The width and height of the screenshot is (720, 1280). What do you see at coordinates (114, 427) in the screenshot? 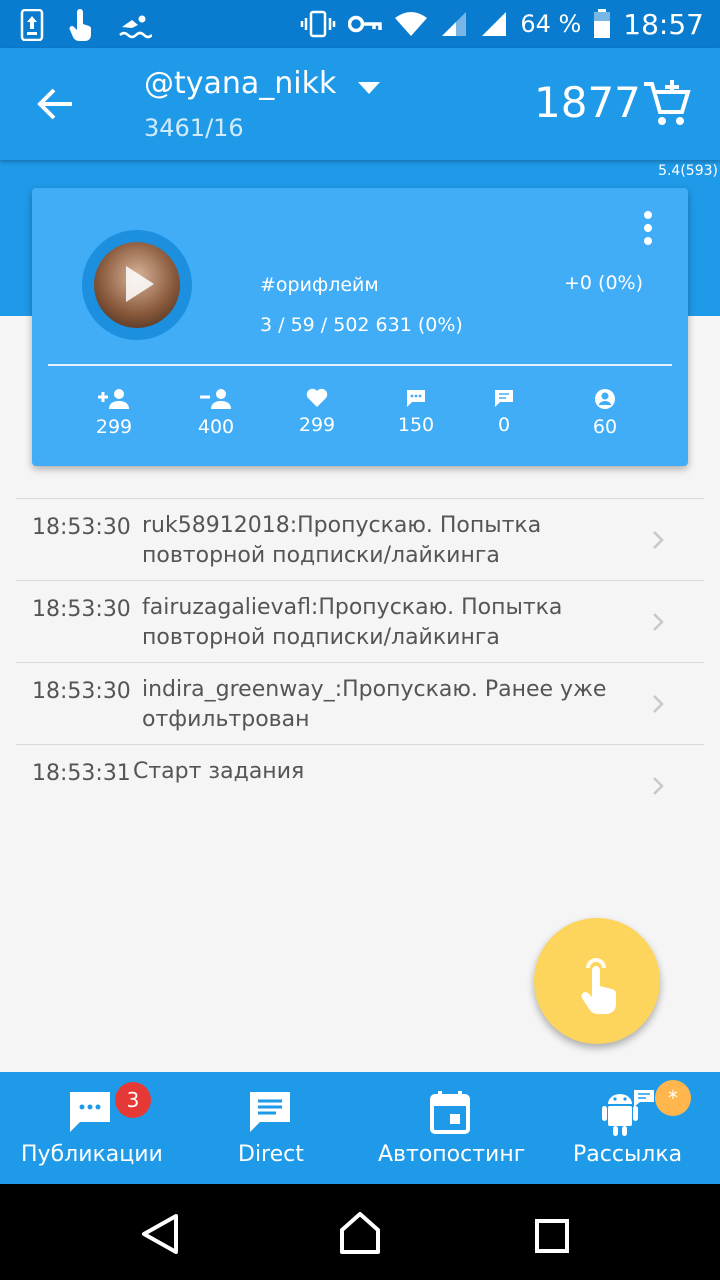
I see `stat-follow-value: 299` at bounding box center [114, 427].